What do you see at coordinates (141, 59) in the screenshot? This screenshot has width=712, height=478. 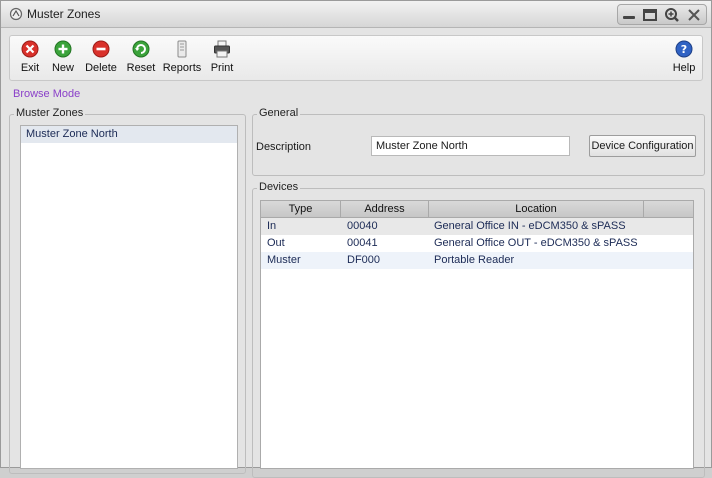 I see `reset-button: Reset` at bounding box center [141, 59].